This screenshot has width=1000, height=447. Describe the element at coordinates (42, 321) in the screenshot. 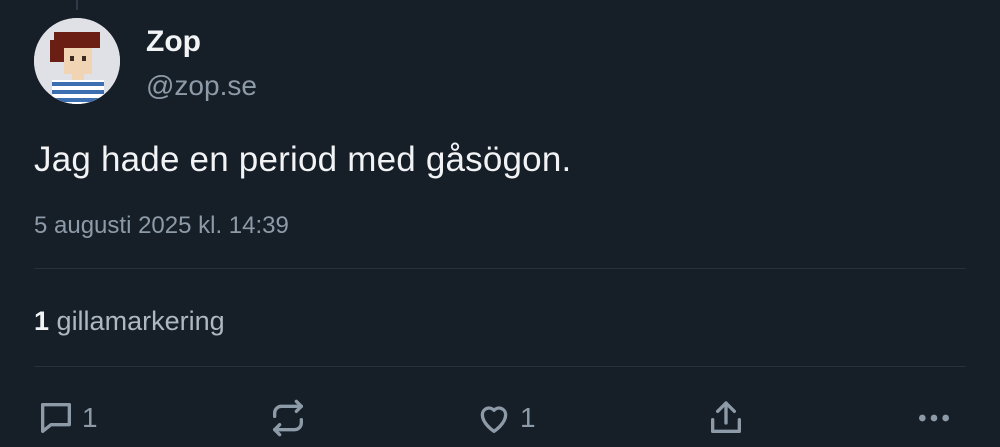

I see `likes-count: 1` at that location.